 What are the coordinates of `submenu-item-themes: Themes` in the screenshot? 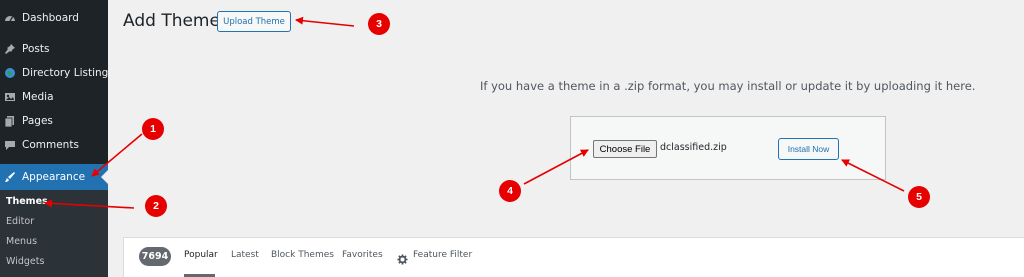 It's located at (27, 201).